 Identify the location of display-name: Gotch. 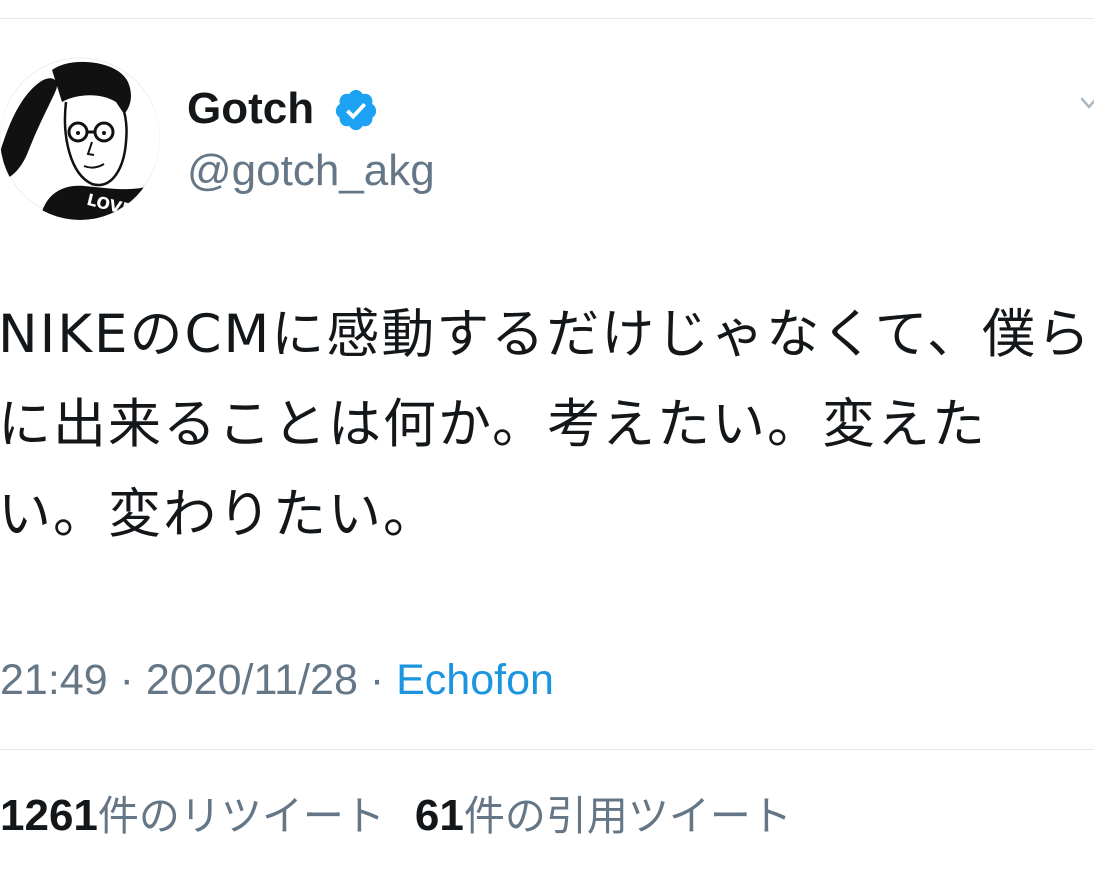
(250, 109).